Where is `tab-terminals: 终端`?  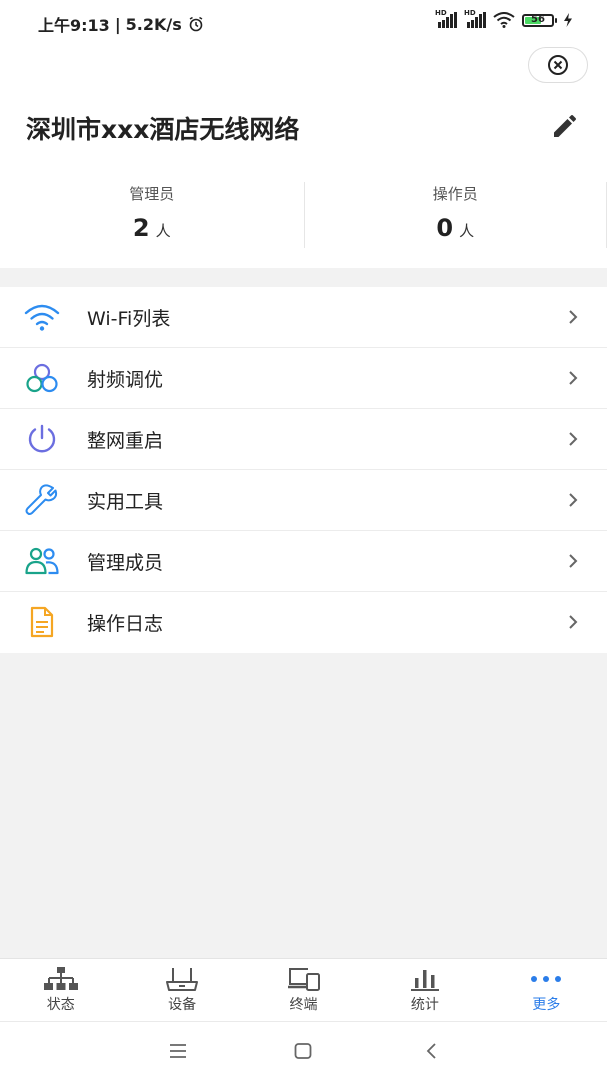
tab-terminals: 终端 is located at coordinates (303, 990).